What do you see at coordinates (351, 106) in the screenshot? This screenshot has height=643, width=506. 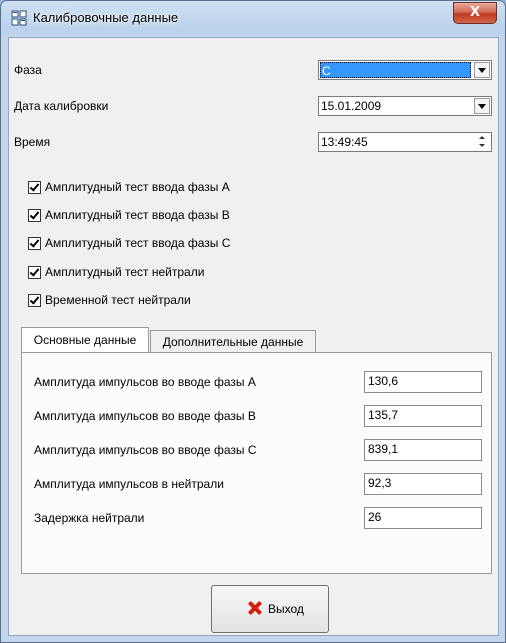 I see `calibration-date-value: 15.01.2009` at bounding box center [351, 106].